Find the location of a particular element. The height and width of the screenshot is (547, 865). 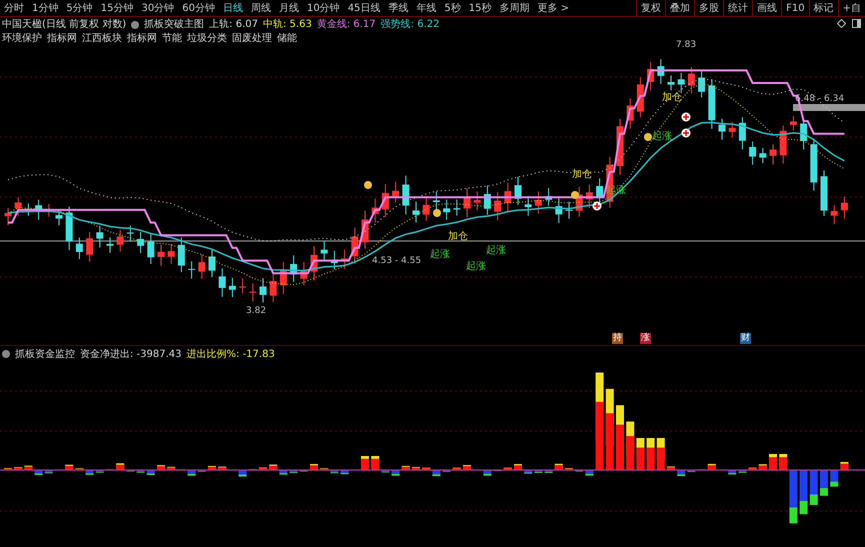

sector-tag: 固废处理 is located at coordinates (252, 39).